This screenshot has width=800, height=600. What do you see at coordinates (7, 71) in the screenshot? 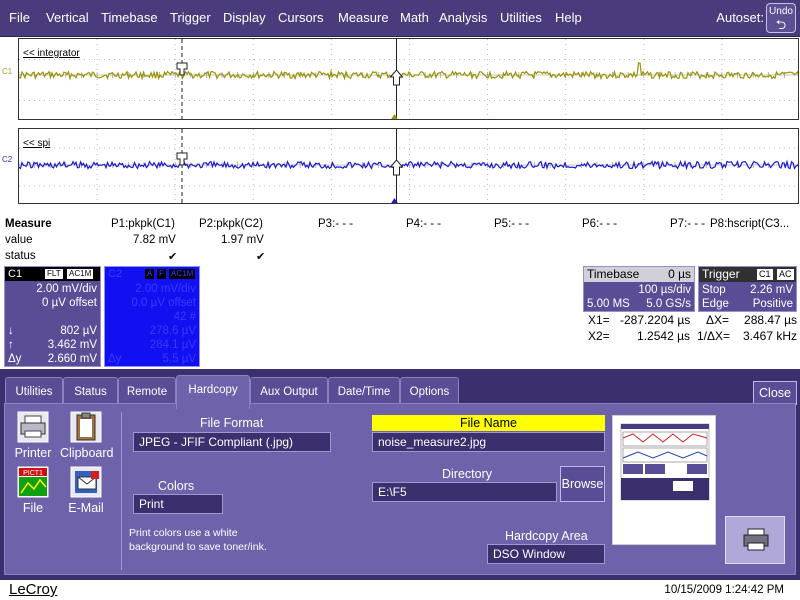
I see `trace1-channel-marker: C1` at bounding box center [7, 71].